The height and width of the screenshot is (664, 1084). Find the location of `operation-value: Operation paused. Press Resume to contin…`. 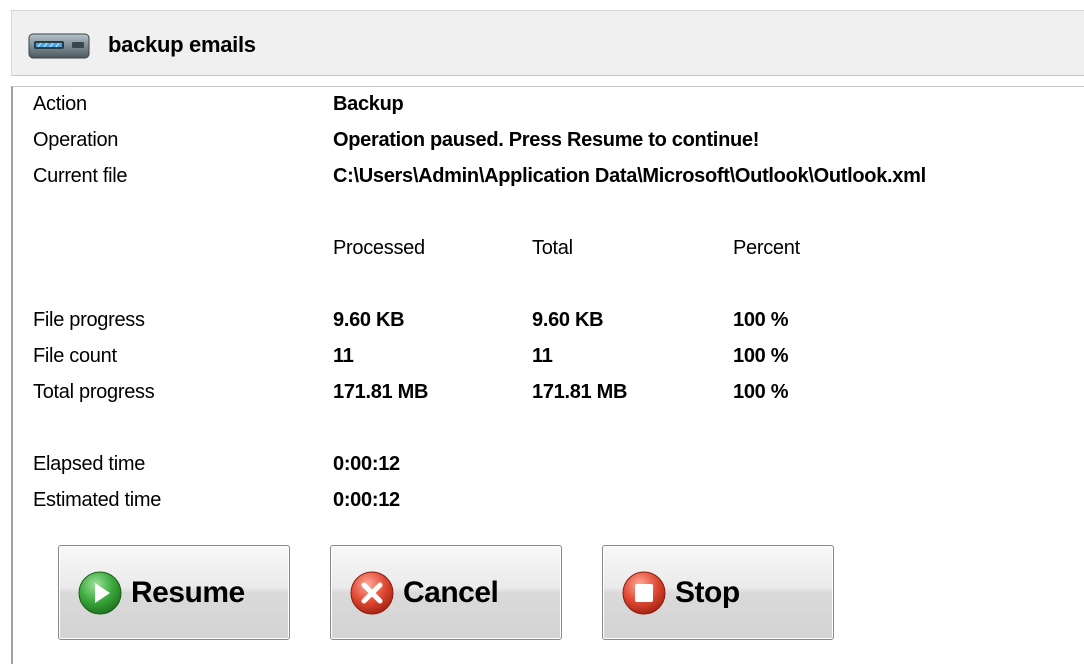

operation-value: Operation paused. Press Resume to contin… is located at coordinates (546, 140).